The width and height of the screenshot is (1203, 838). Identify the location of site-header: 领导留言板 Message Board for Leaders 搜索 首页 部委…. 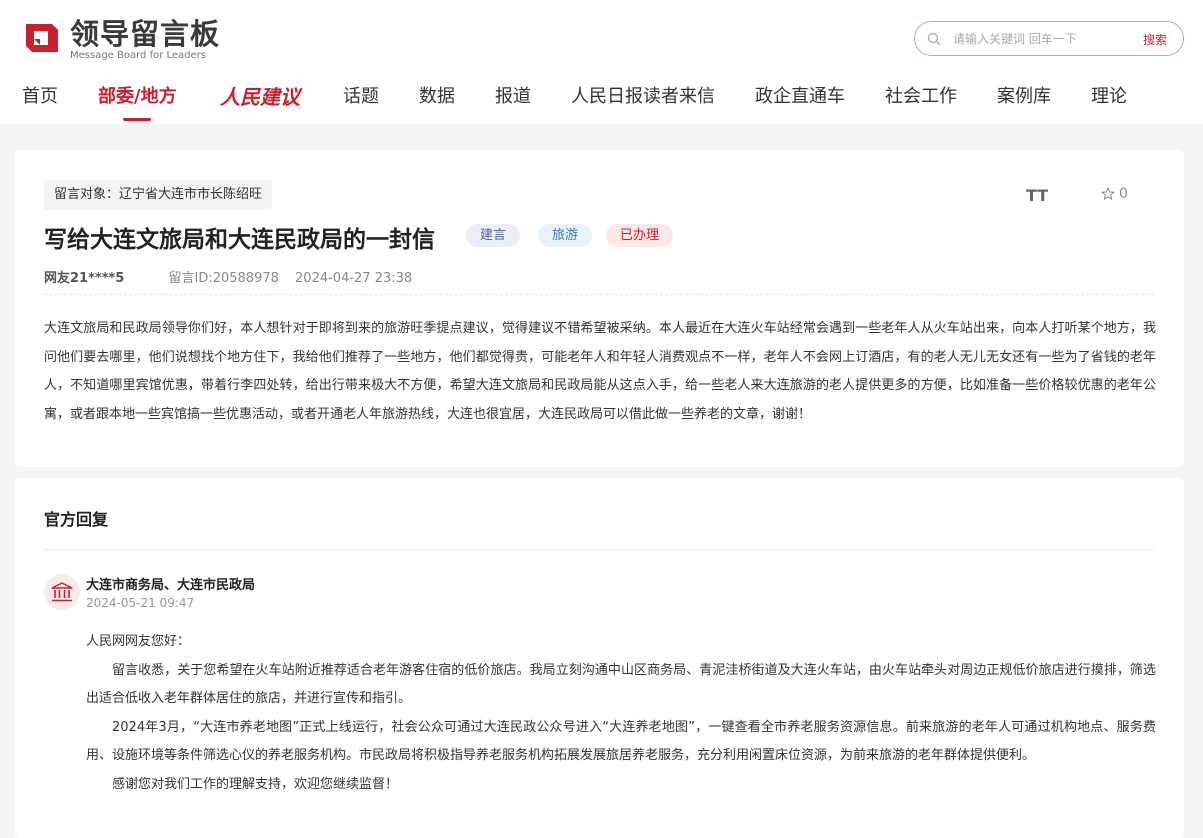
(601, 62).